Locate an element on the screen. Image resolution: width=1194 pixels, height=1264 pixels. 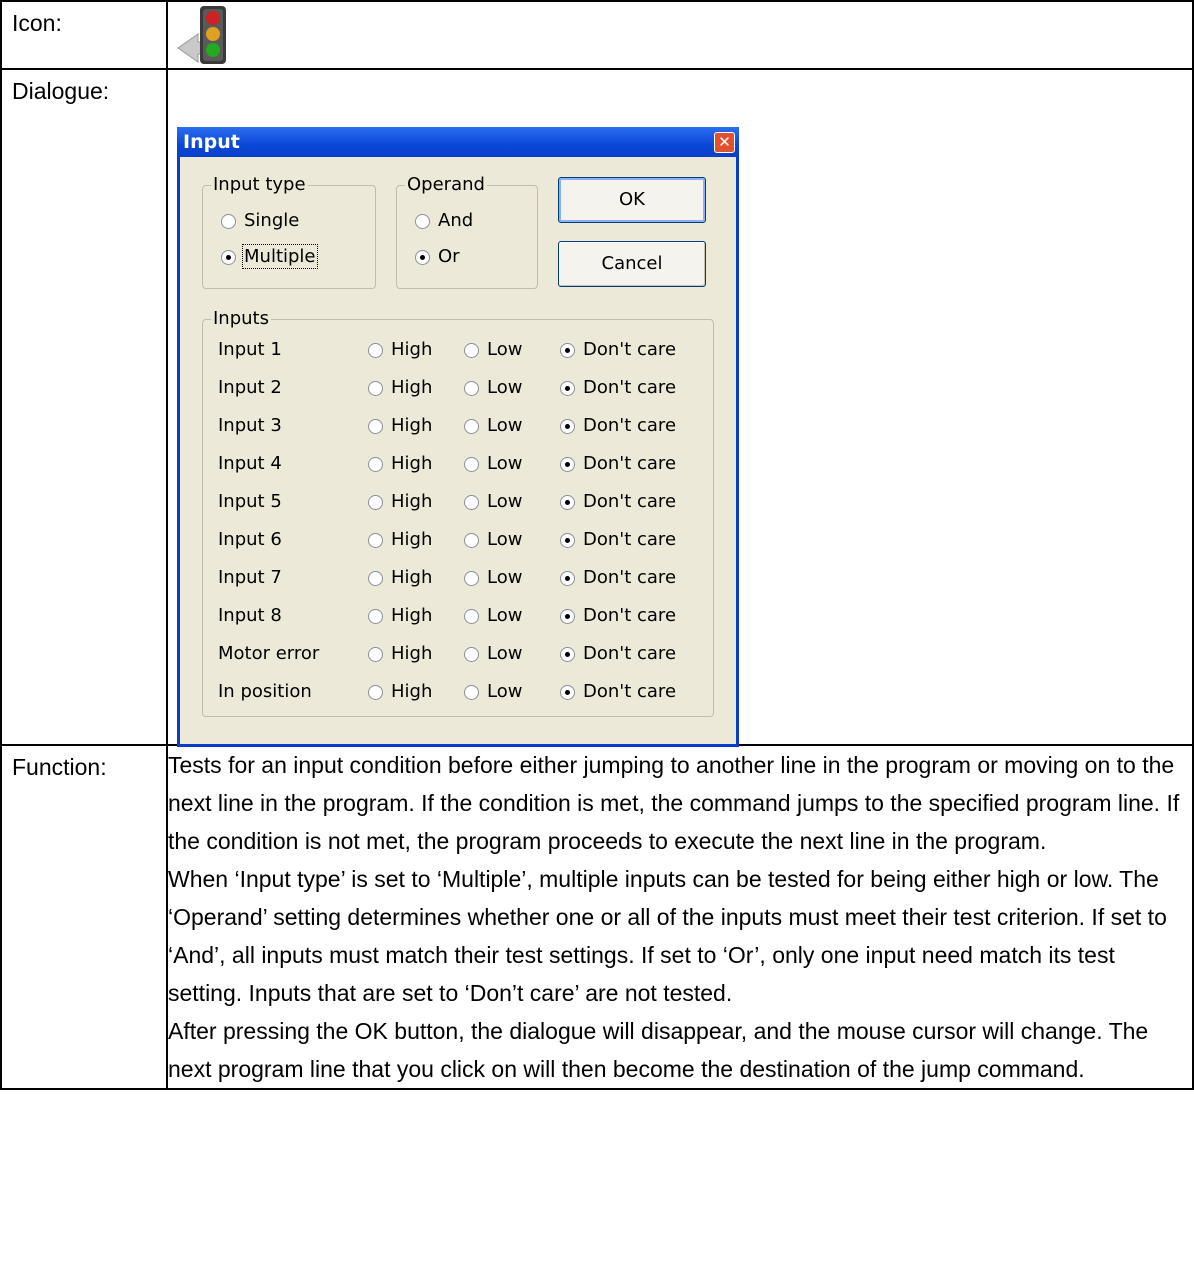
input-label: Input 1 is located at coordinates (250, 349).